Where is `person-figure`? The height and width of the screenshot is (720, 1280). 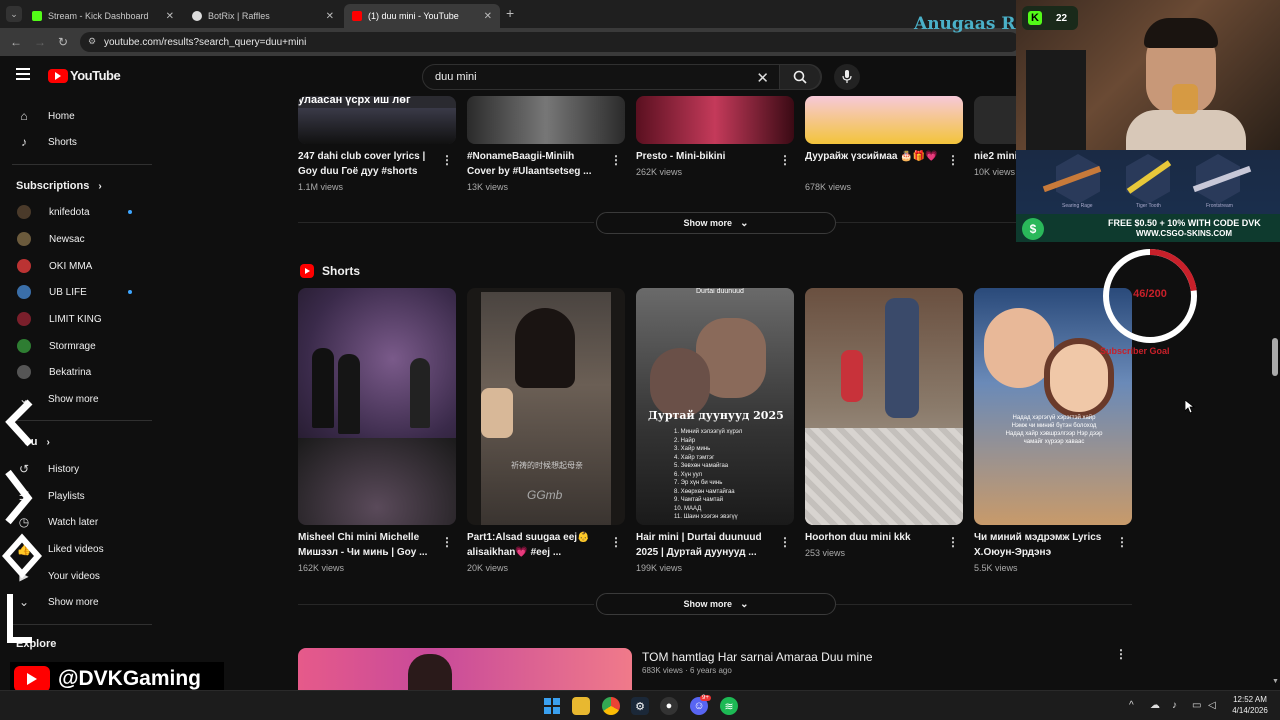
person-figure is located at coordinates (680, 383).